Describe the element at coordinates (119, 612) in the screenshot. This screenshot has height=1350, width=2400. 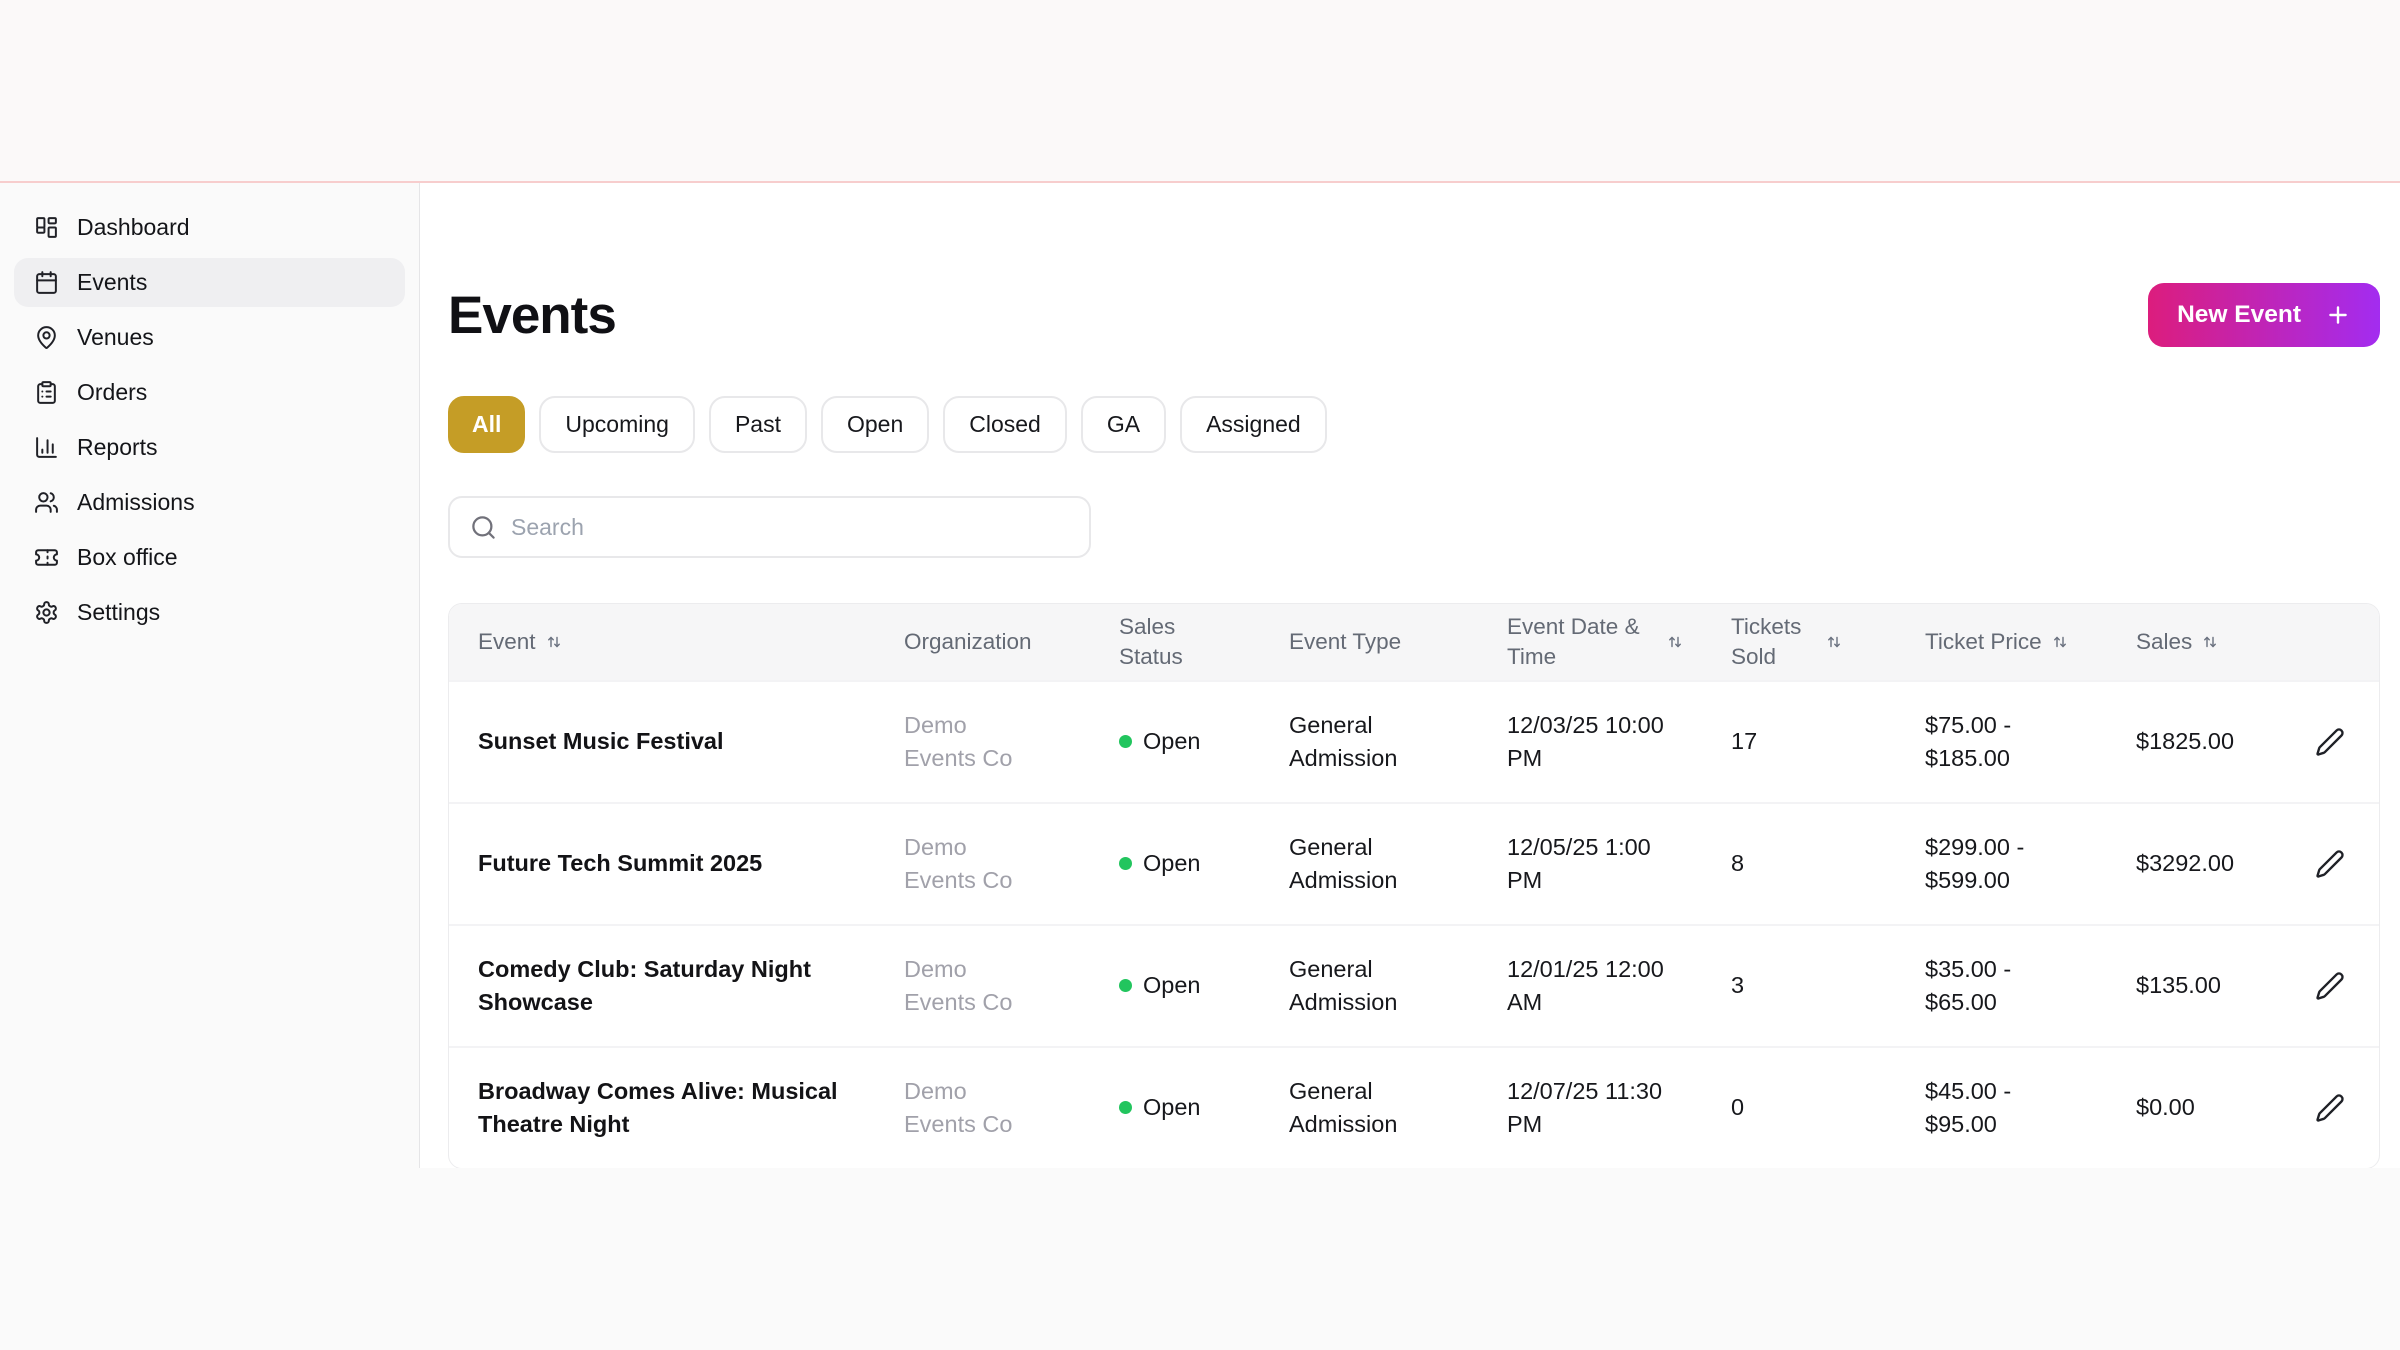
I see `sidebar-item-label: Settings` at that location.